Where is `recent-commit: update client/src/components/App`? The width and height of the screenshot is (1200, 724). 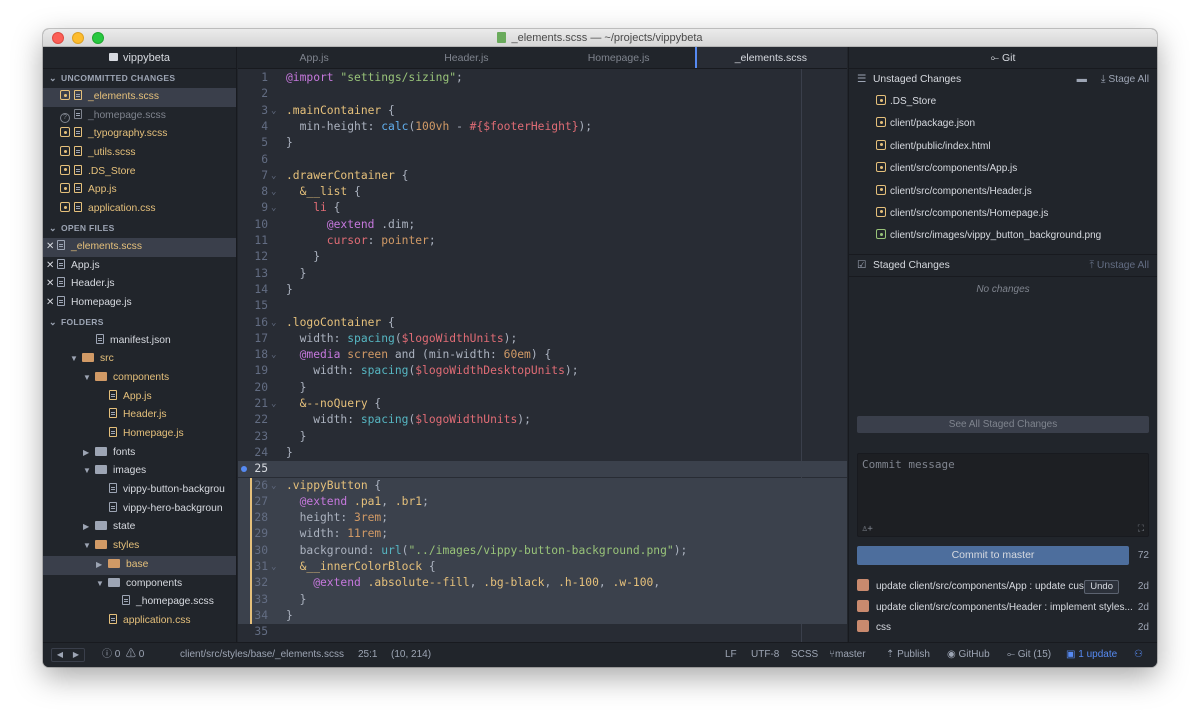 recent-commit: update client/src/components/App is located at coordinates (1003, 587).